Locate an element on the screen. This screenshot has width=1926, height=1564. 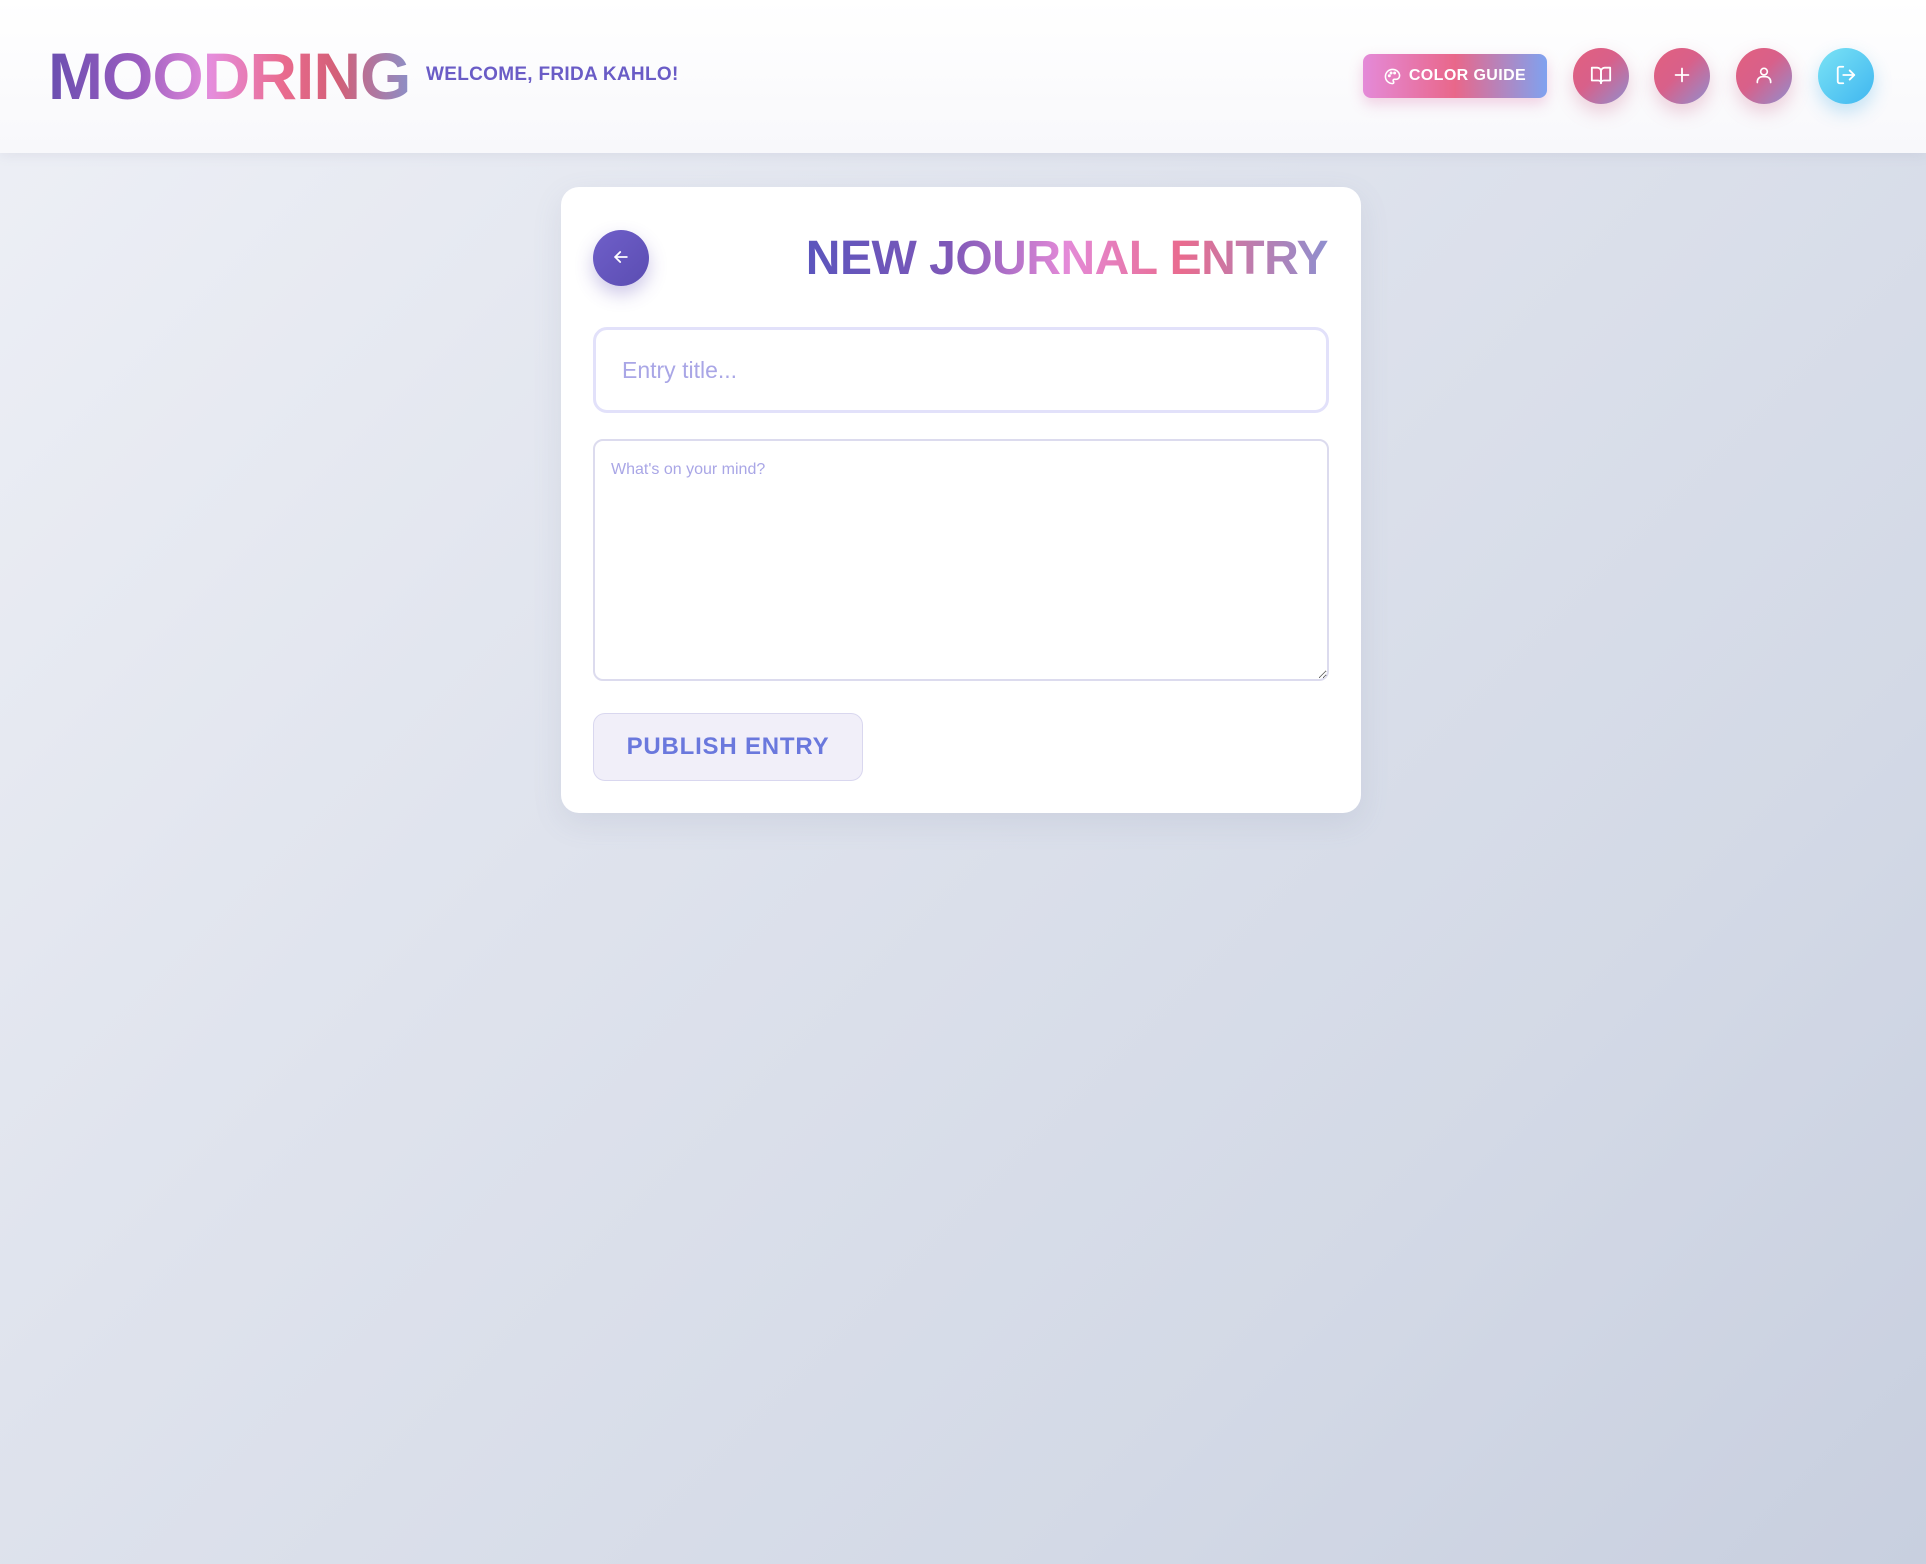
user-icon is located at coordinates (1764, 76).